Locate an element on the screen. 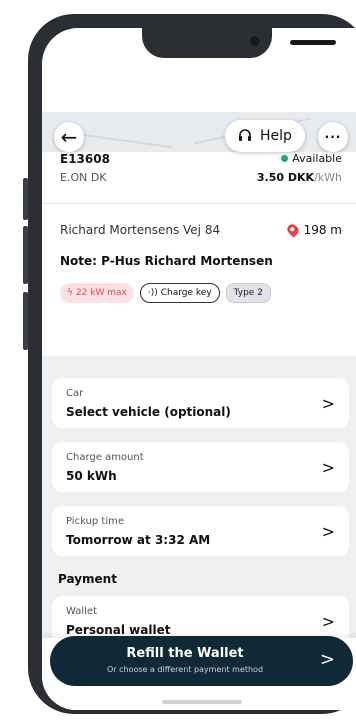  help-button: Help is located at coordinates (265, 136).